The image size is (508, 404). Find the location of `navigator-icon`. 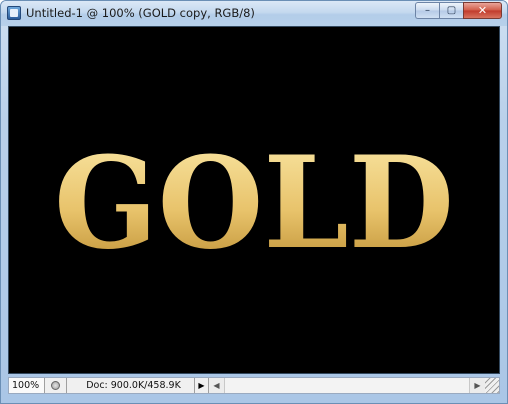

navigator-icon is located at coordinates (56, 385).